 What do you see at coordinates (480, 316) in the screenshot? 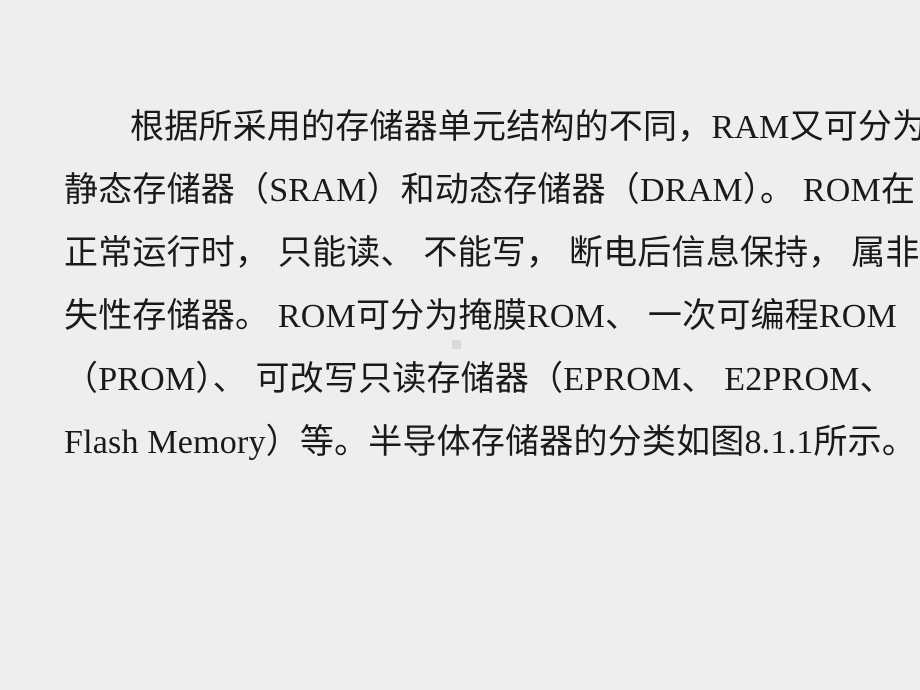
I see `paragraph-line-4: 失性存储器。 ROM可分为掩膜ROM、 一次可编程ROM` at bounding box center [480, 316].